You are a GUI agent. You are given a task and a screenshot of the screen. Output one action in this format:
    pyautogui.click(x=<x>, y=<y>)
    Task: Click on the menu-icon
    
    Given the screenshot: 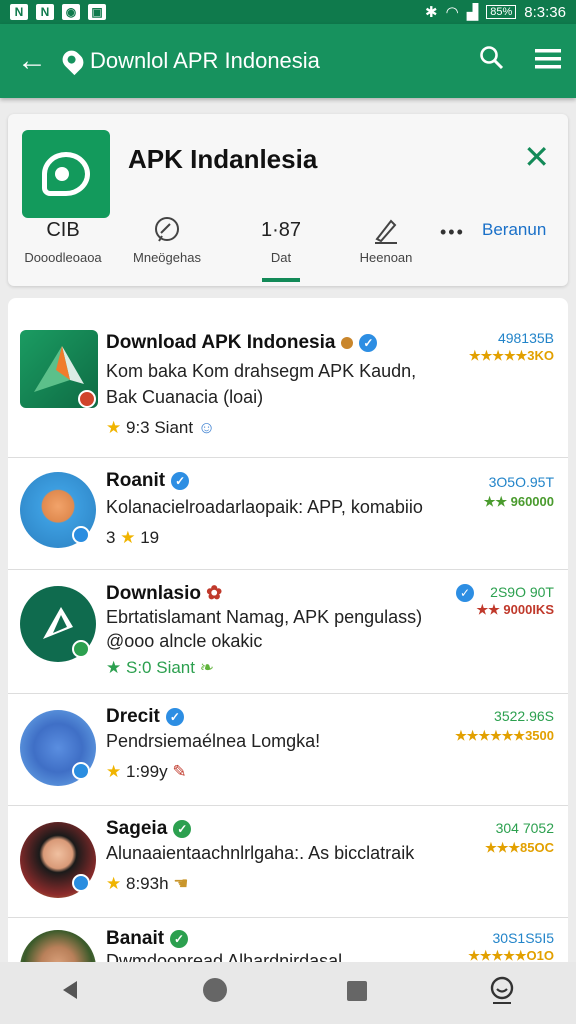 What is the action you would take?
    pyautogui.click(x=548, y=61)
    